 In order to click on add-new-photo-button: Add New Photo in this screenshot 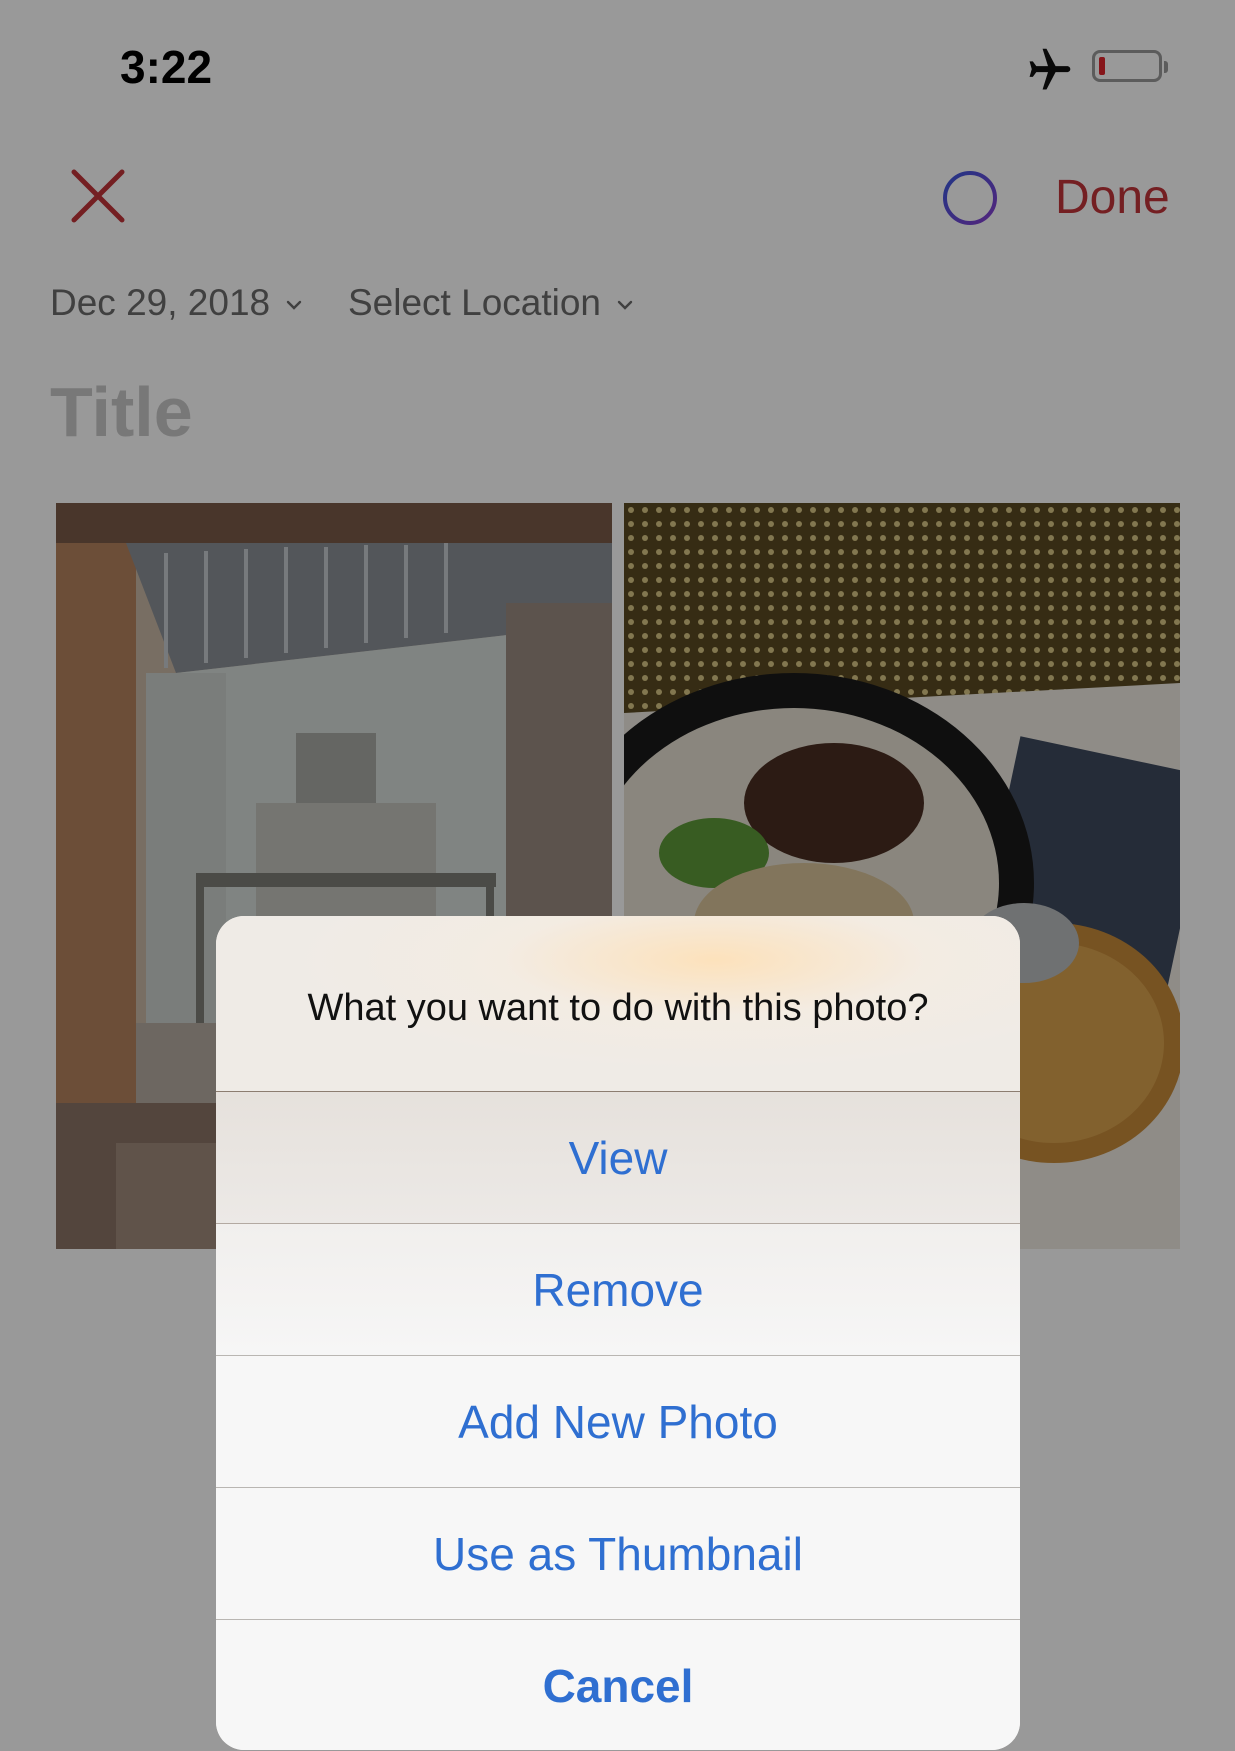, I will do `click(618, 1421)`.